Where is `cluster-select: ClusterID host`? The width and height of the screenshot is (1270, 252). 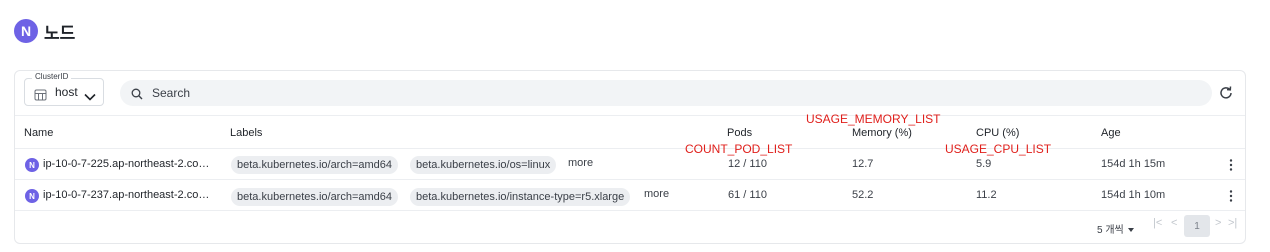 cluster-select: ClusterID host is located at coordinates (64, 89).